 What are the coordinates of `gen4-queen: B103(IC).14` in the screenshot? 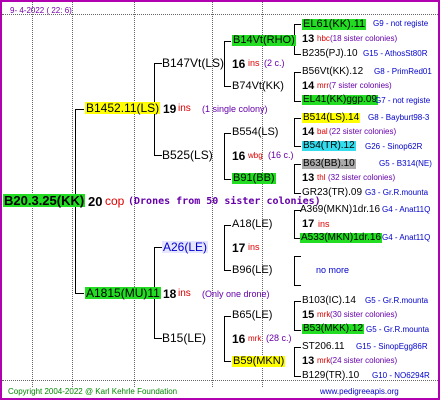 It's located at (329, 301).